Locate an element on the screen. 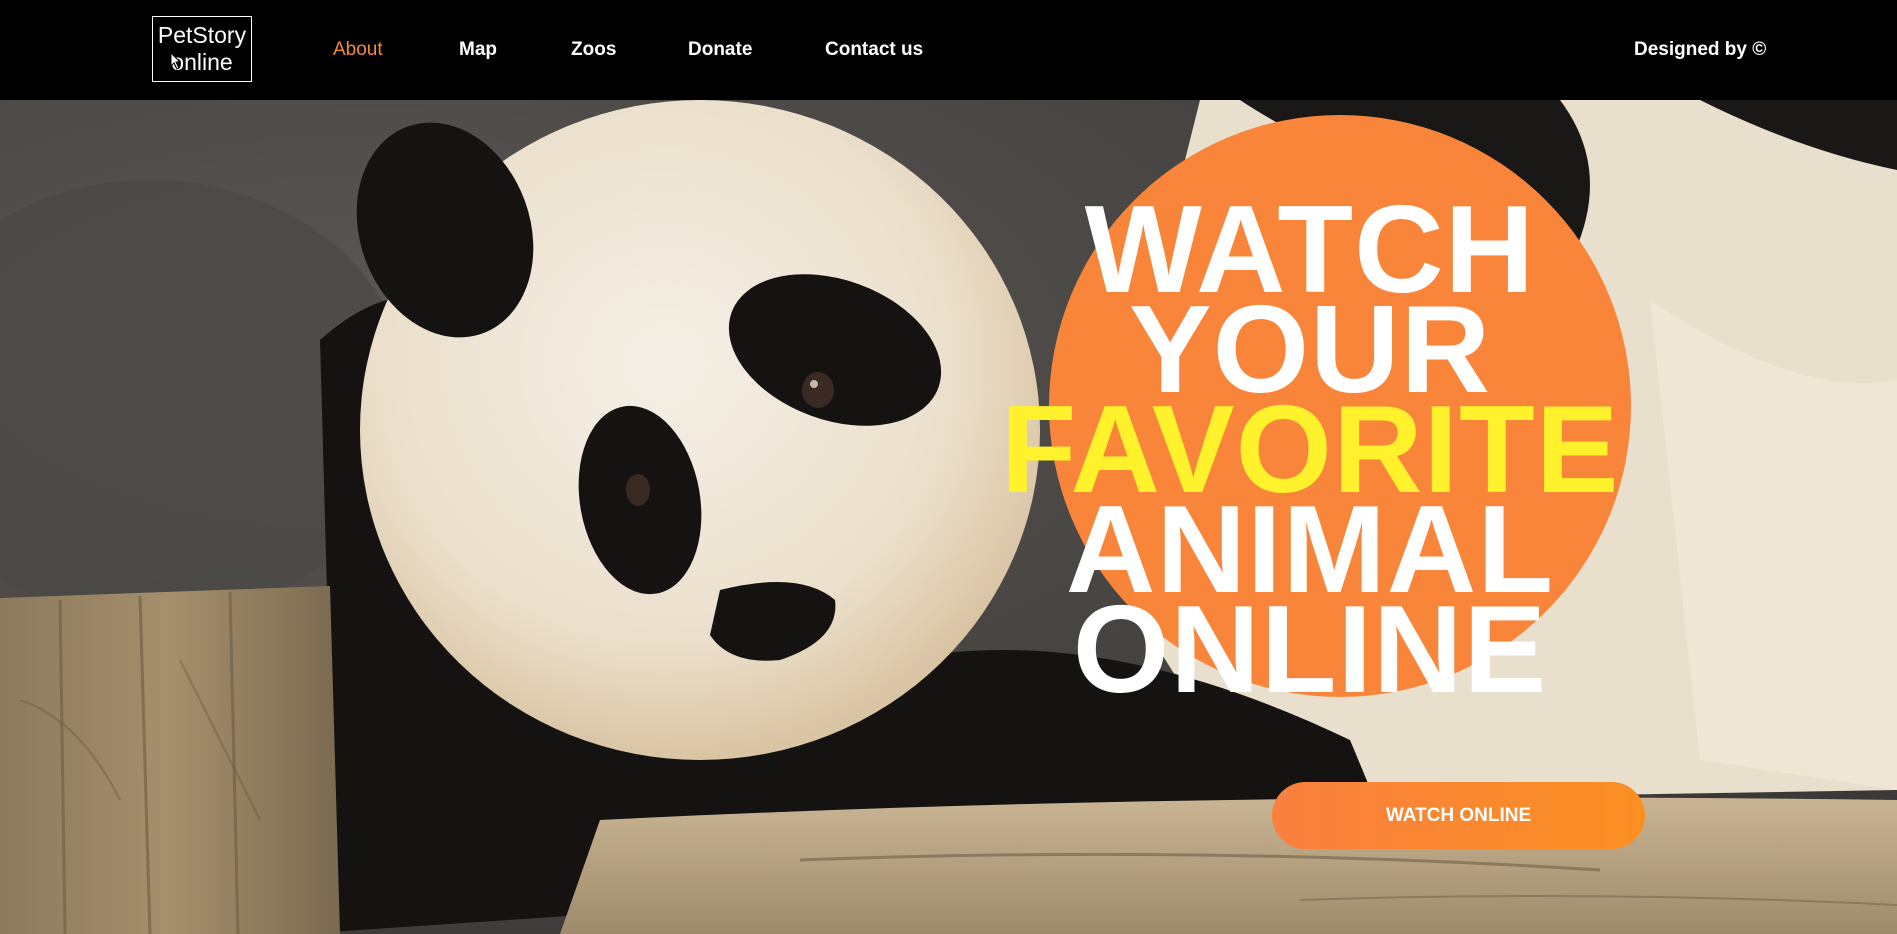 The image size is (1897, 934). nav-contact-us: Contact us is located at coordinates (874, 50).